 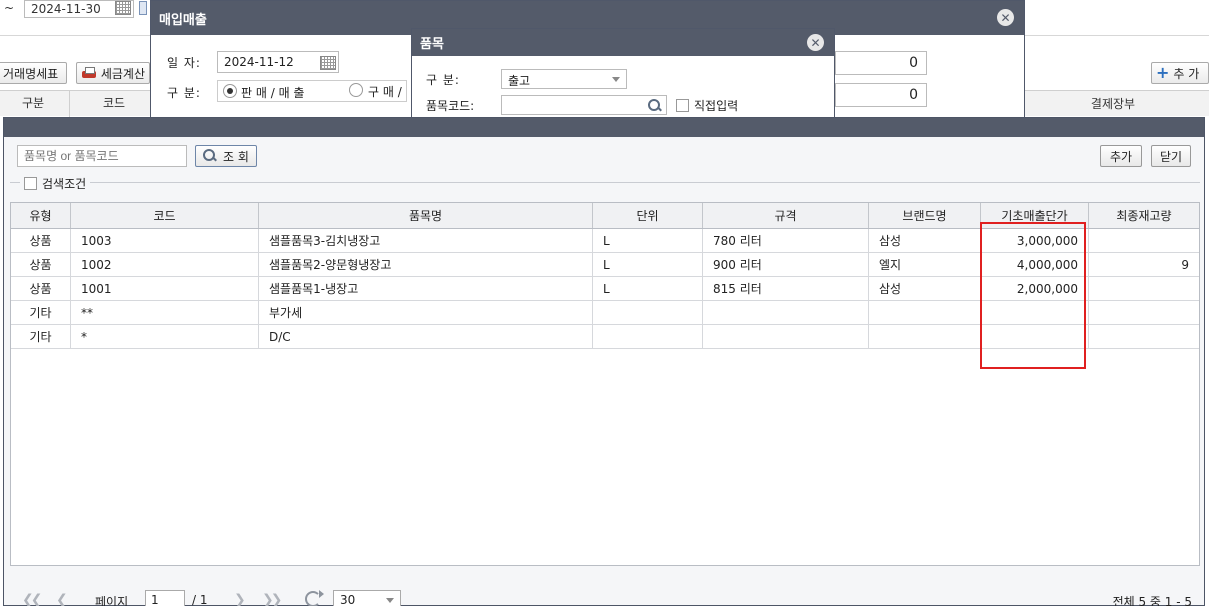 I want to click on page-size-select: 30, so click(x=367, y=598).